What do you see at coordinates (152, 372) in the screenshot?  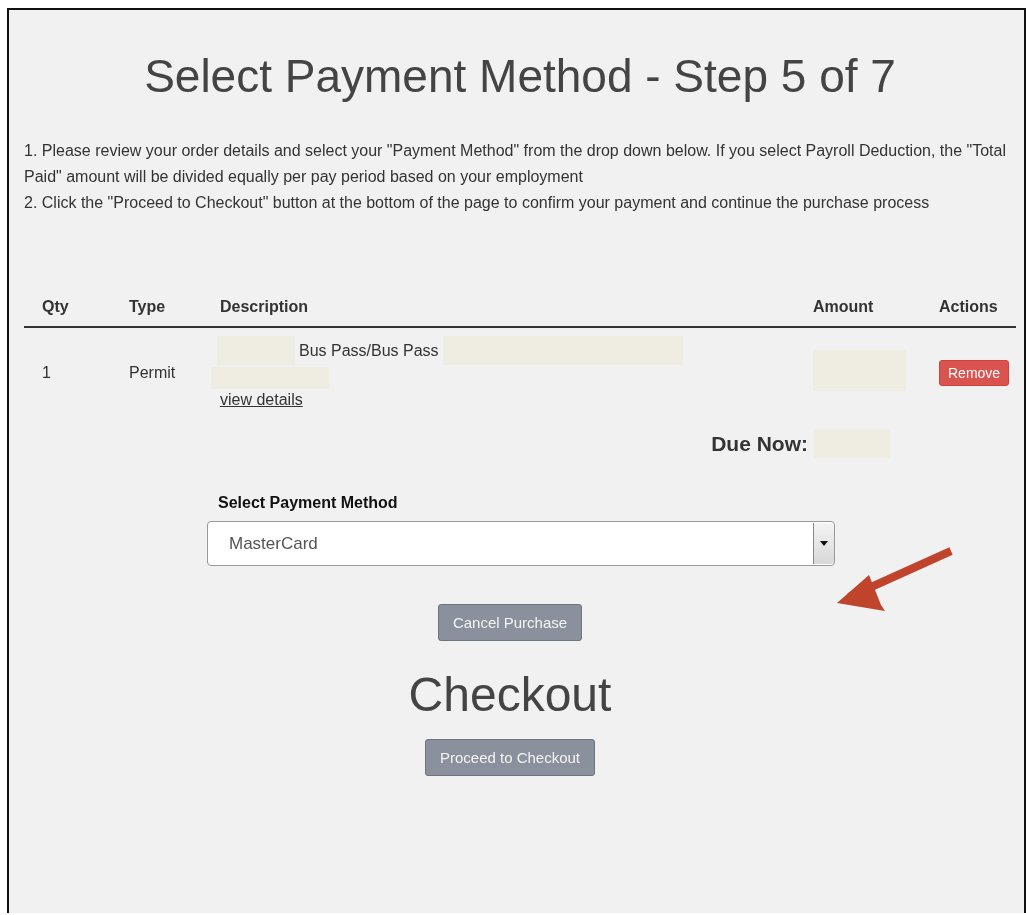 I see `table-cell-text: Permit` at bounding box center [152, 372].